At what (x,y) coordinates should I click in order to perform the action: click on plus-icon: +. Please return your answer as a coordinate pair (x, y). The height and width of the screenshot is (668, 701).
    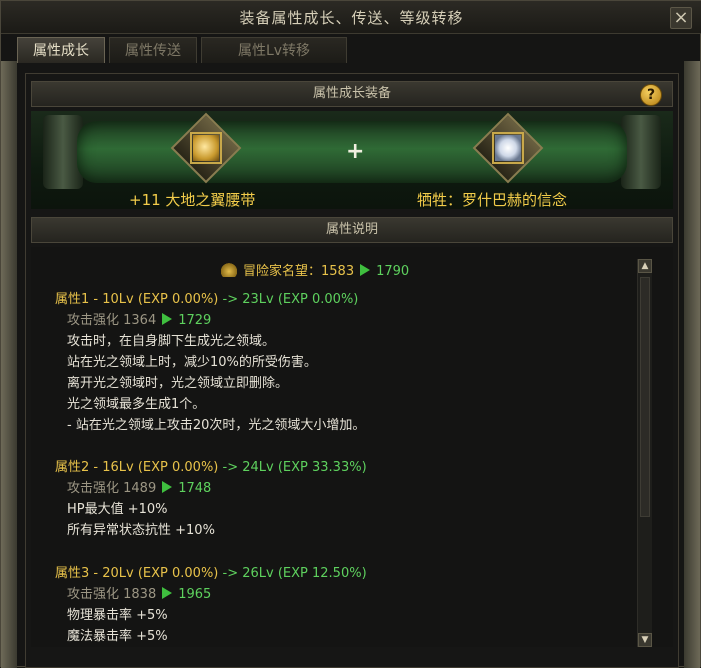
    Looking at the image, I should click on (355, 151).